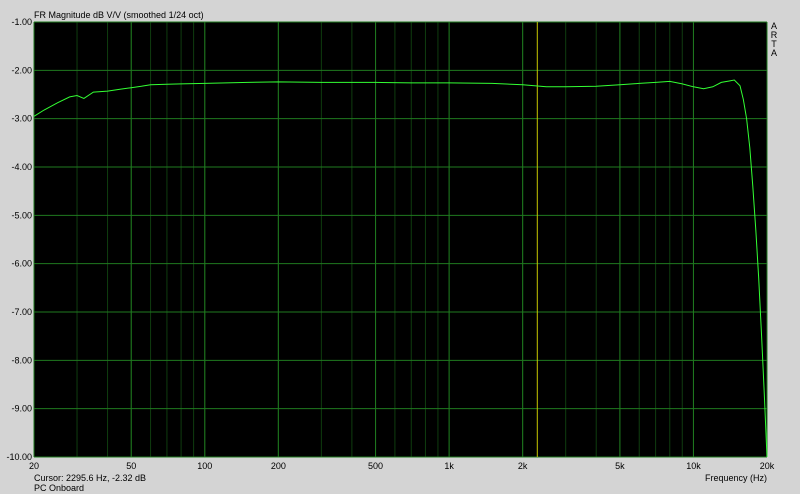  I want to click on x-tick-label: 1k, so click(449, 466).